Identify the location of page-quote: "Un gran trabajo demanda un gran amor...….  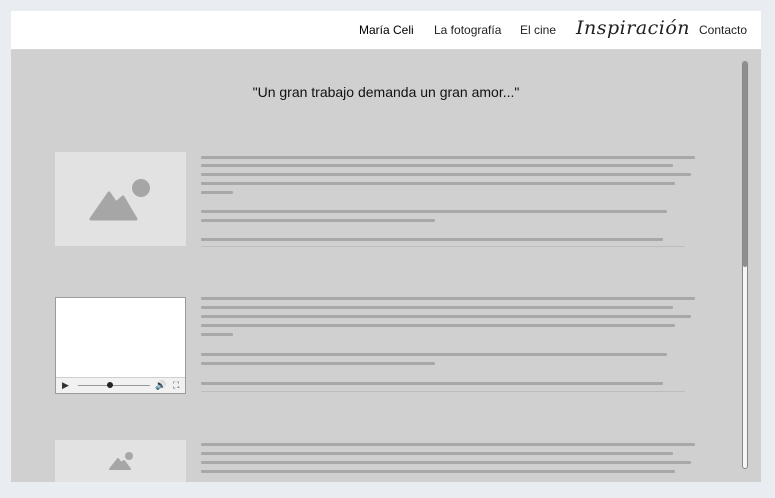
(386, 92).